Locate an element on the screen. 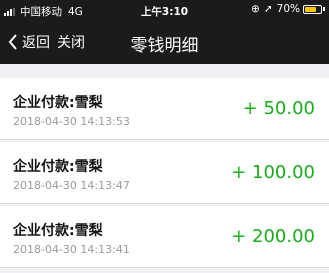 This screenshot has width=329, height=273. battery-fill is located at coordinates (310, 9).